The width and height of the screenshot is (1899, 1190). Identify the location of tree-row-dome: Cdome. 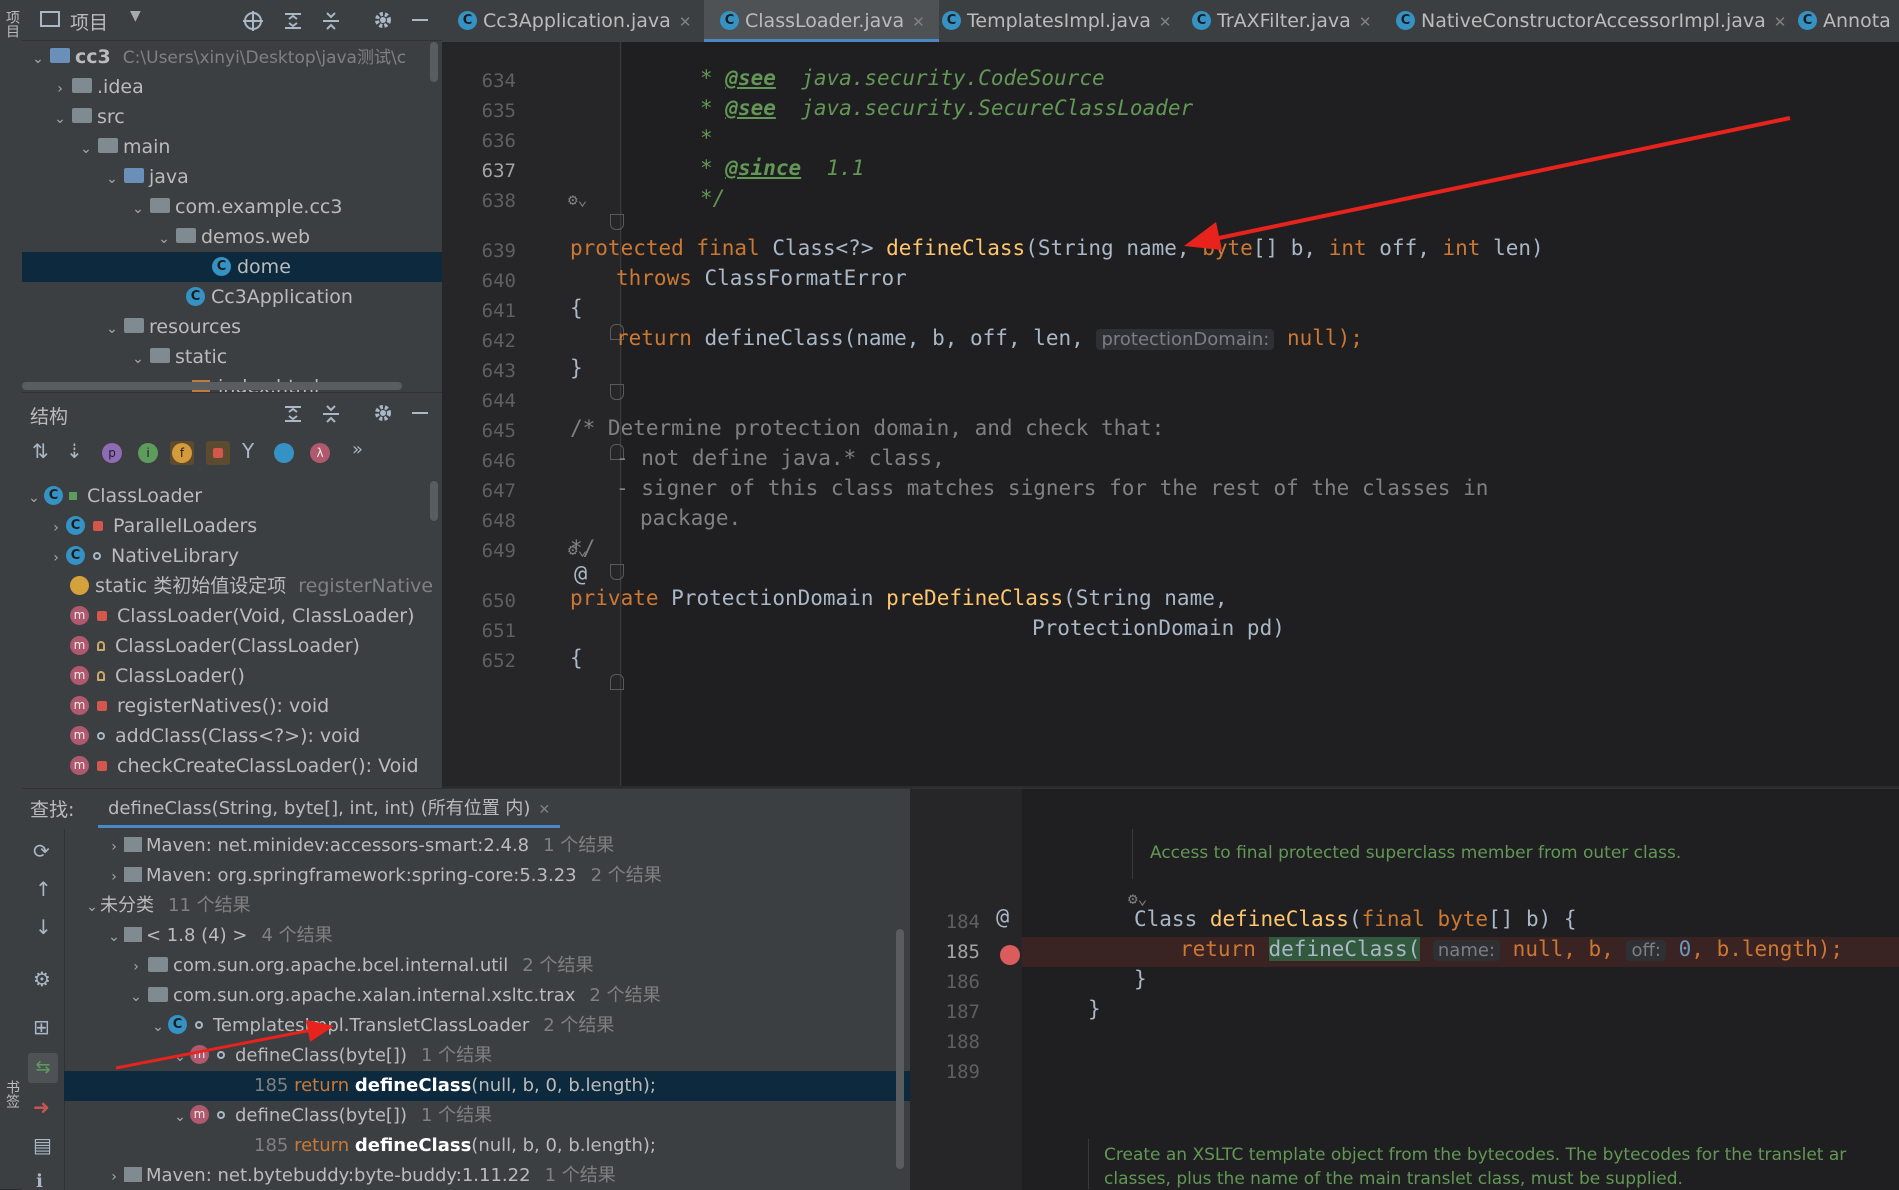
(232, 267).